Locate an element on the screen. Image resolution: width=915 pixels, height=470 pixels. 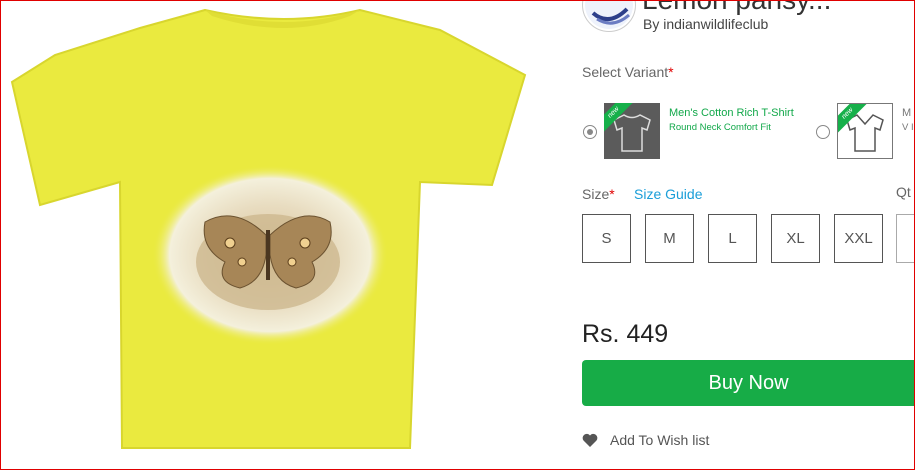
select-variant-label: Select Variant* is located at coordinates (628, 72).